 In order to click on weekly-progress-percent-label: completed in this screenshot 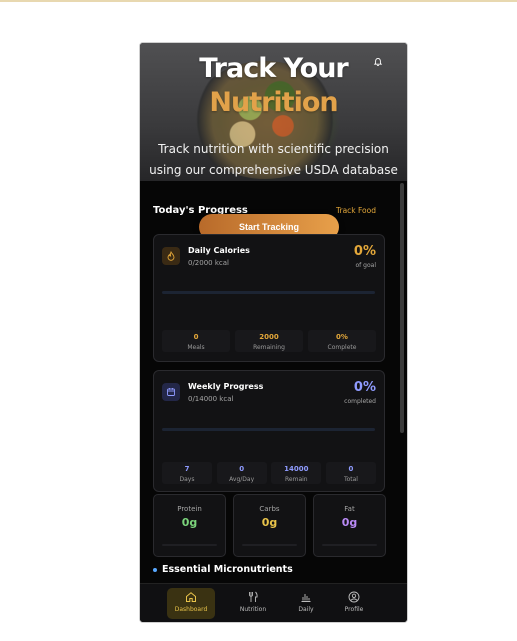, I will do `click(360, 401)`.